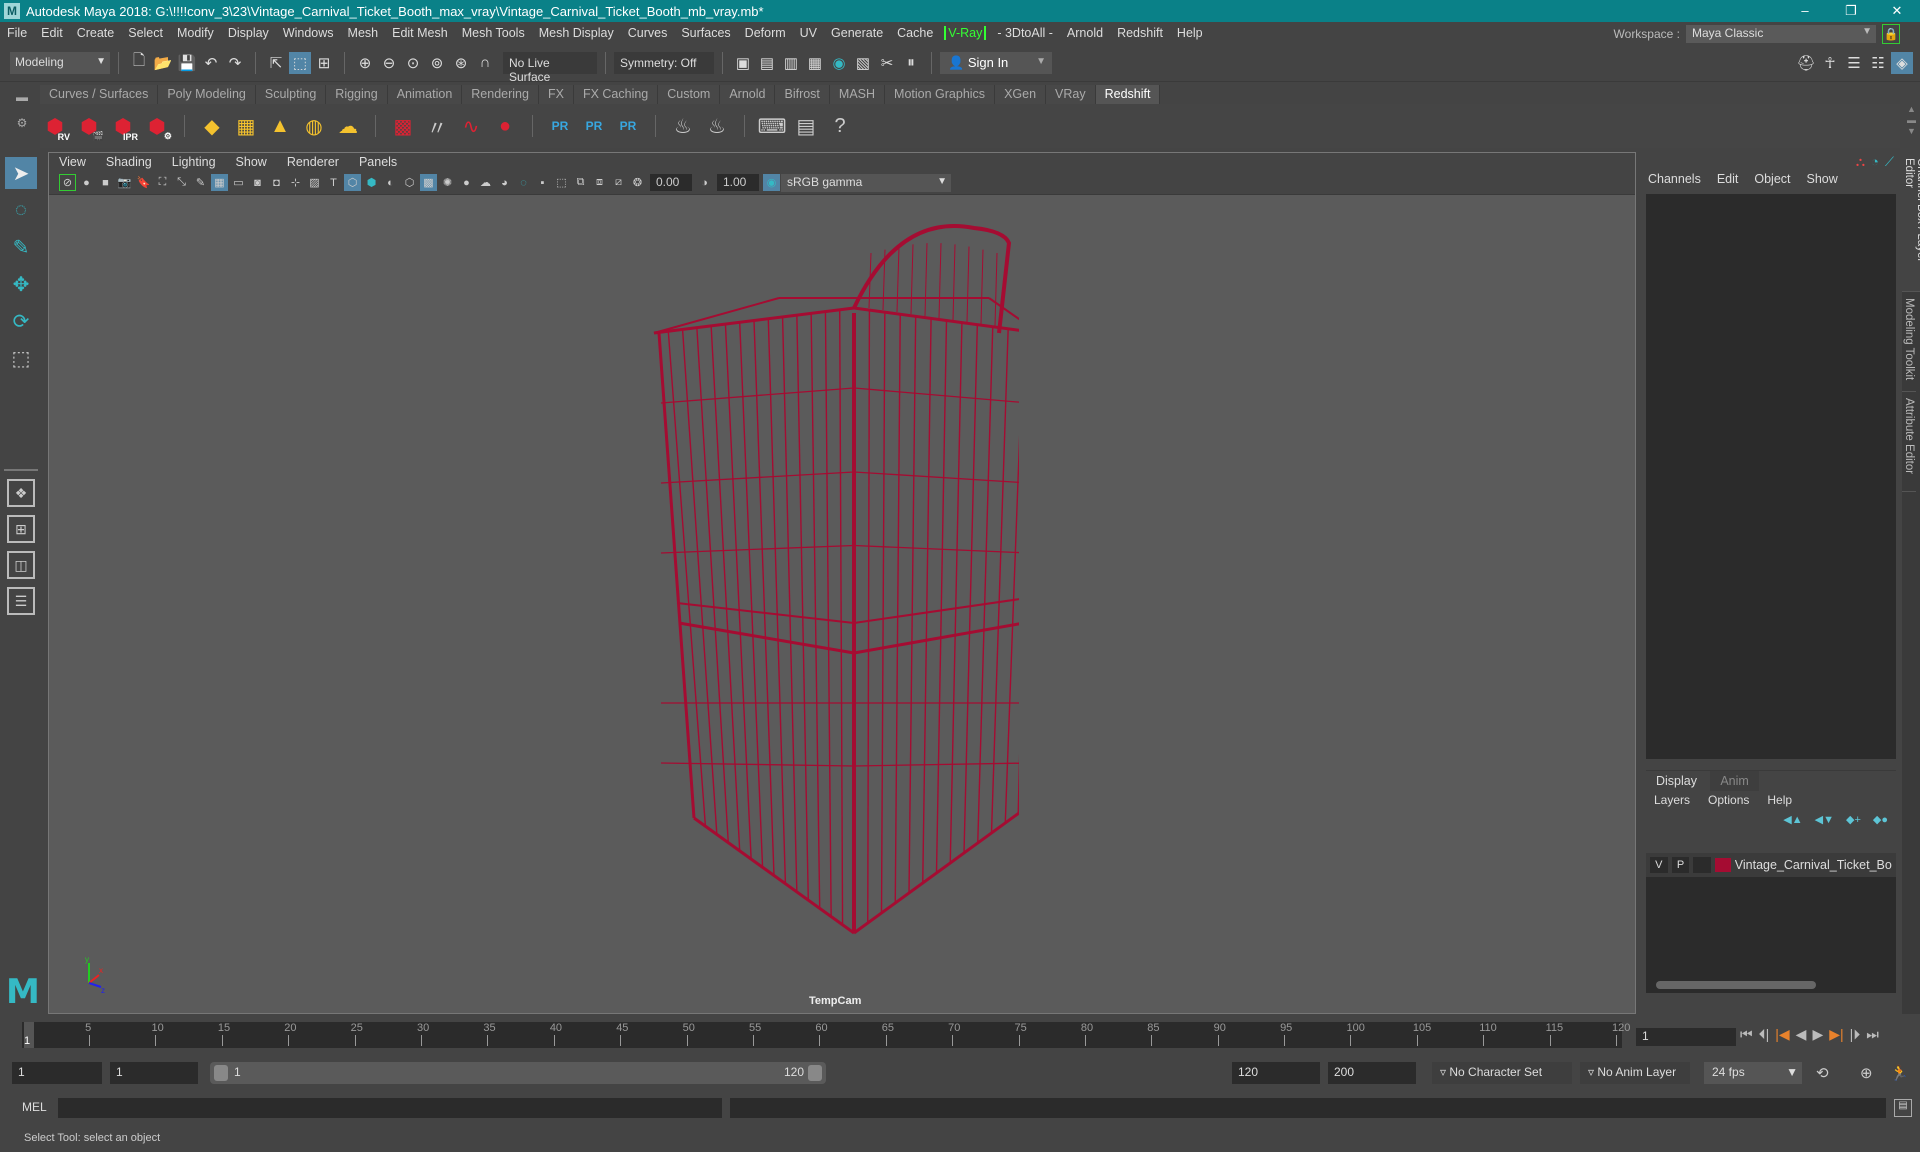 This screenshot has height=1152, width=1920. What do you see at coordinates (257, 182) in the screenshot?
I see `resolution-gate-icon: ◙` at bounding box center [257, 182].